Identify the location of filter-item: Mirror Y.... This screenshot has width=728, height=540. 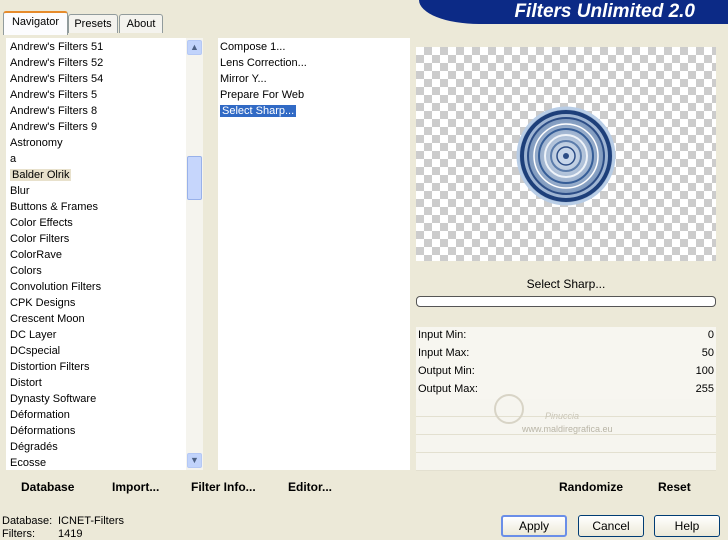
(314, 79).